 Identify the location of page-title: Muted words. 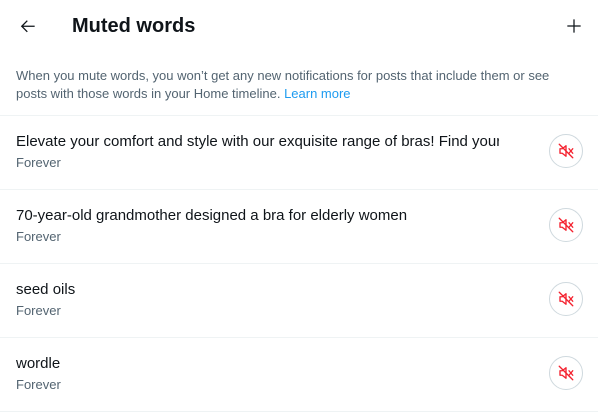
(134, 26).